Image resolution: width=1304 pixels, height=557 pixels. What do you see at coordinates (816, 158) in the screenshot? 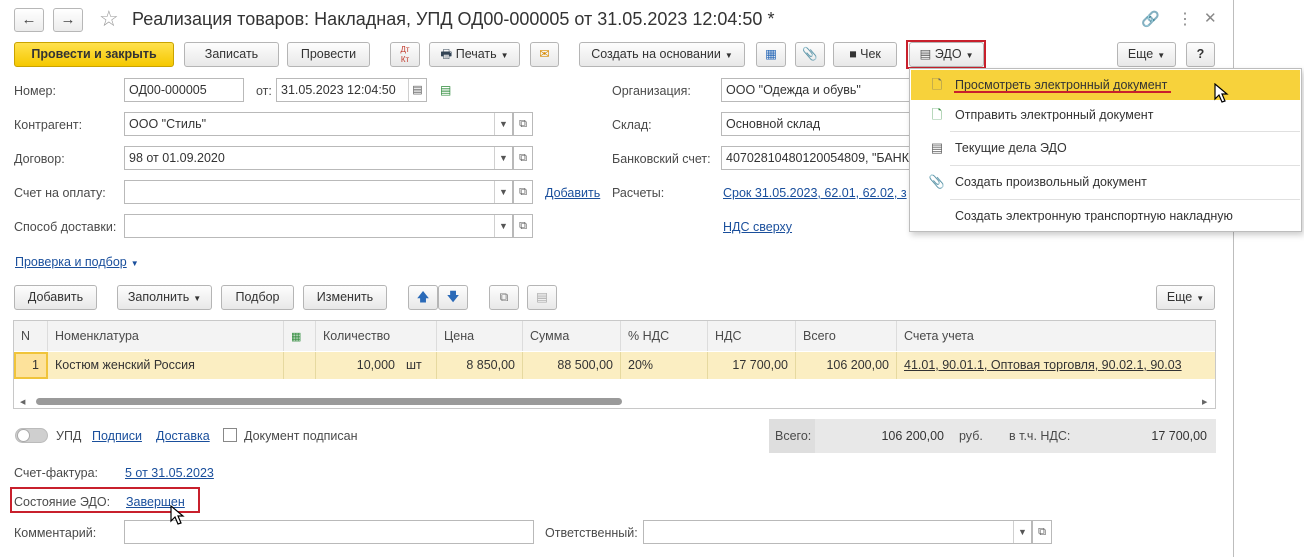
I see `bank-account-field: 40702810480120054809, "БАНК` at bounding box center [816, 158].